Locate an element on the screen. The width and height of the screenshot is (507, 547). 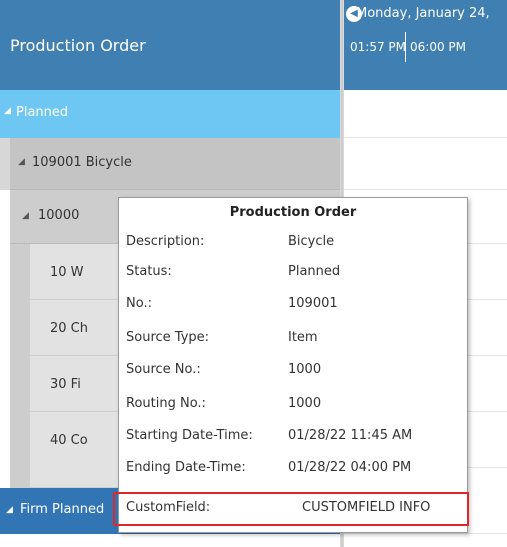
tooltip-title: Production Order is located at coordinates (293, 212).